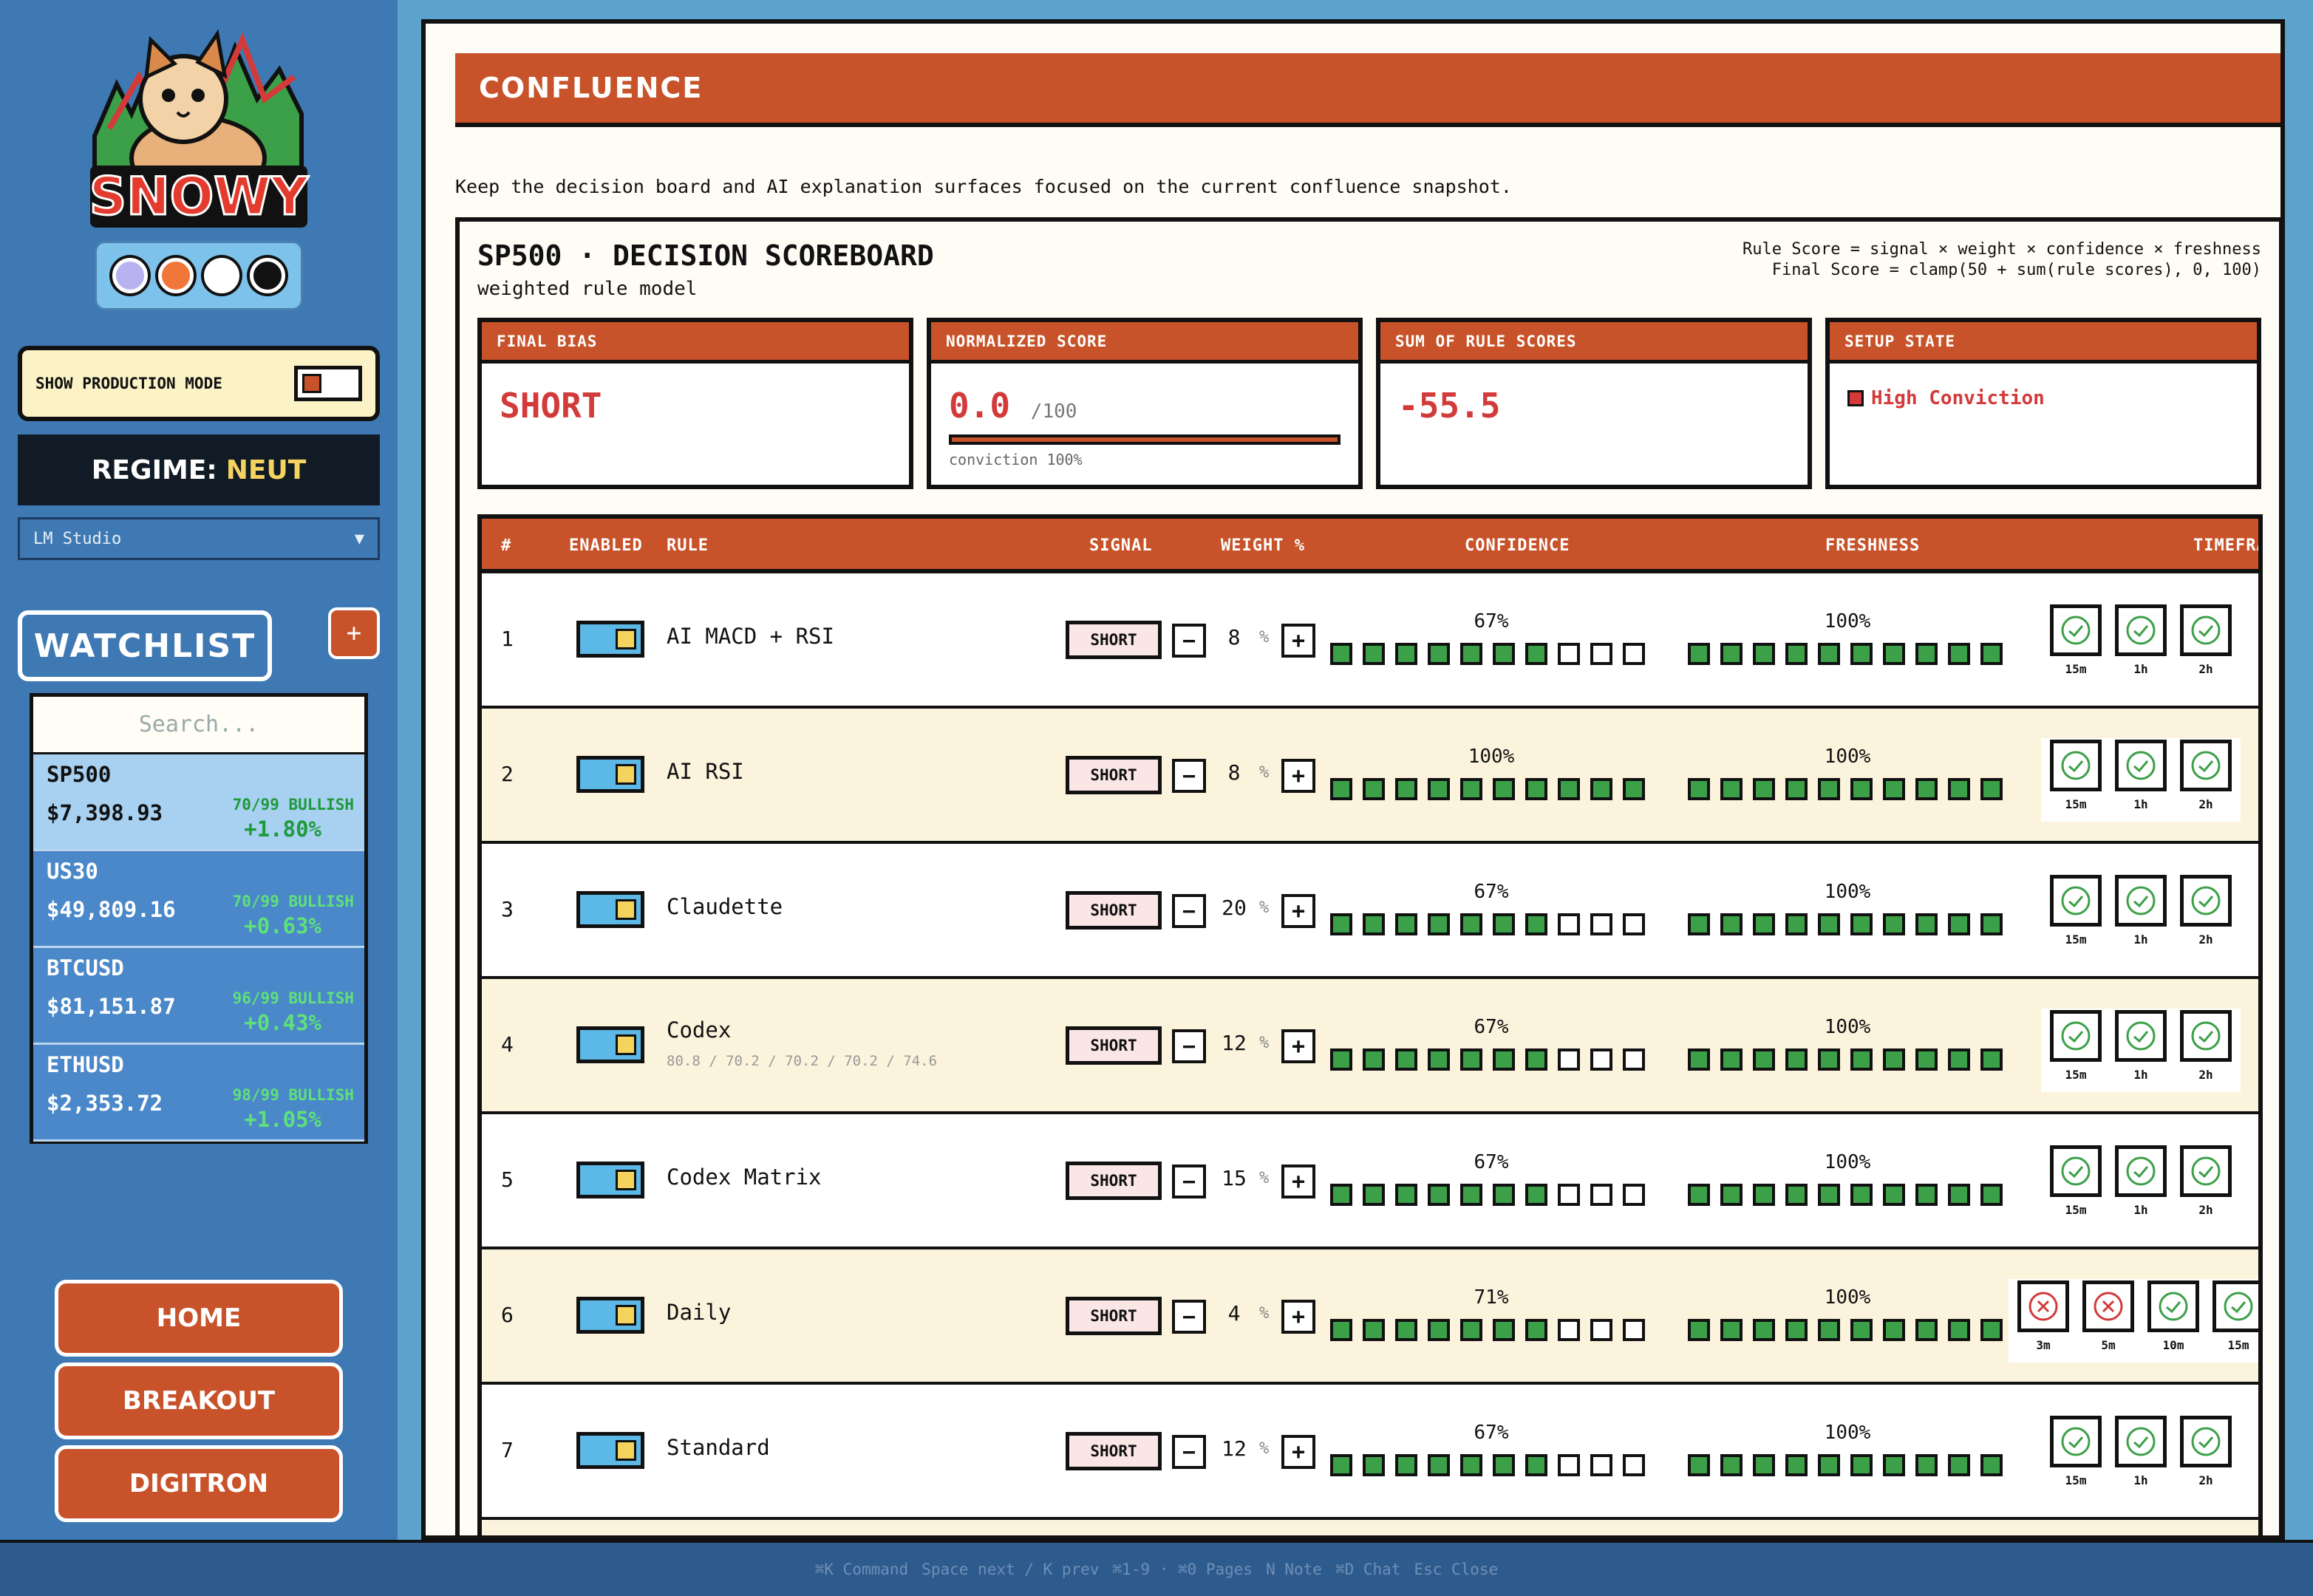  I want to click on watchlist-votes: 70/99 BULLISH, so click(293, 805).